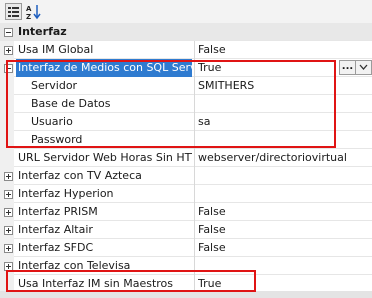 The image size is (372, 298). What do you see at coordinates (105, 157) in the screenshot?
I see `property-name: URL Servidor Web Horas Sin HTTP://` at bounding box center [105, 157].